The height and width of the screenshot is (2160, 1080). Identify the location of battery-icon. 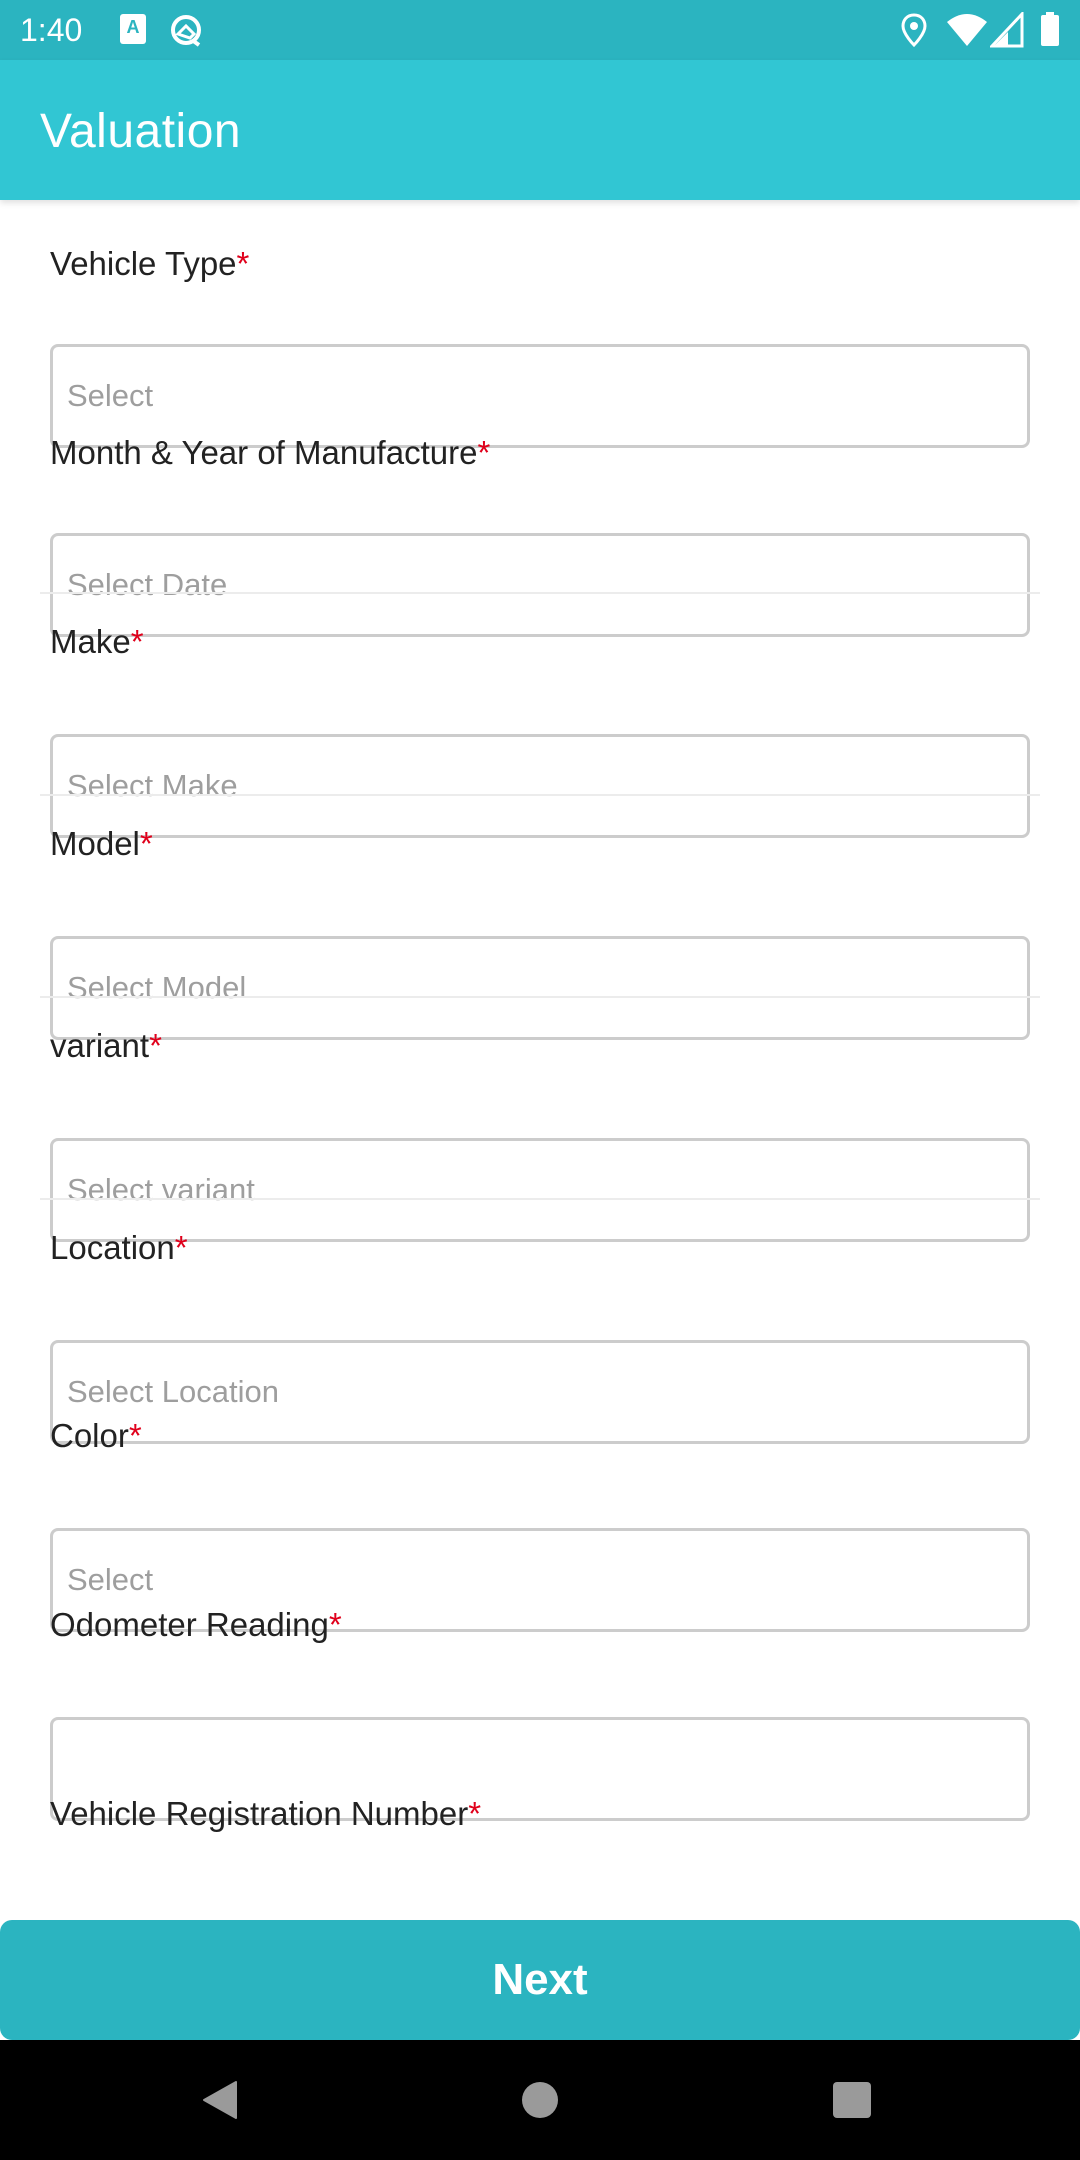
(1050, 29).